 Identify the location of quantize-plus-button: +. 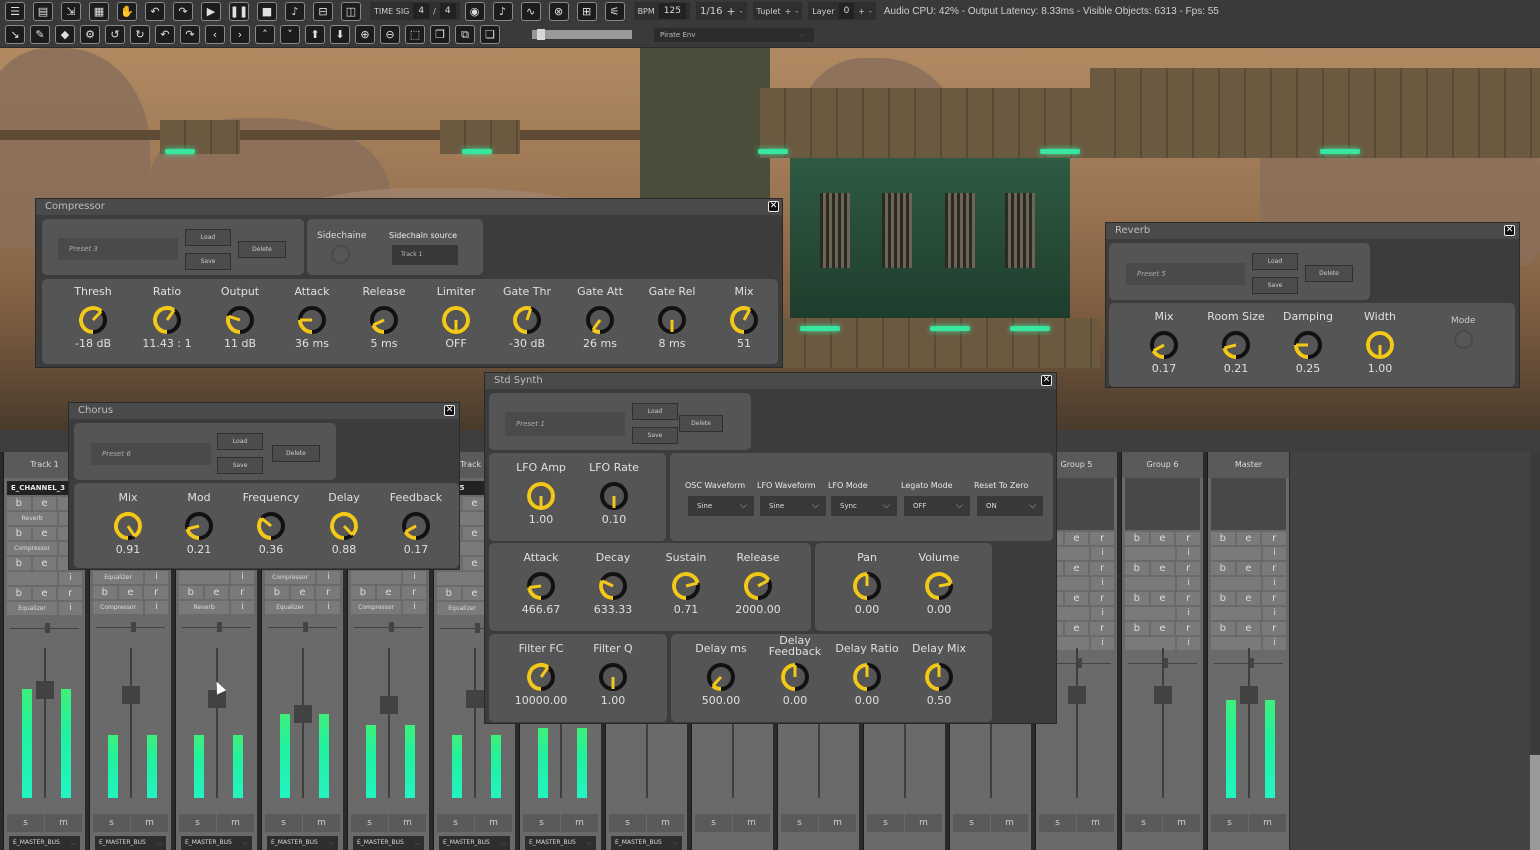
(730, 11).